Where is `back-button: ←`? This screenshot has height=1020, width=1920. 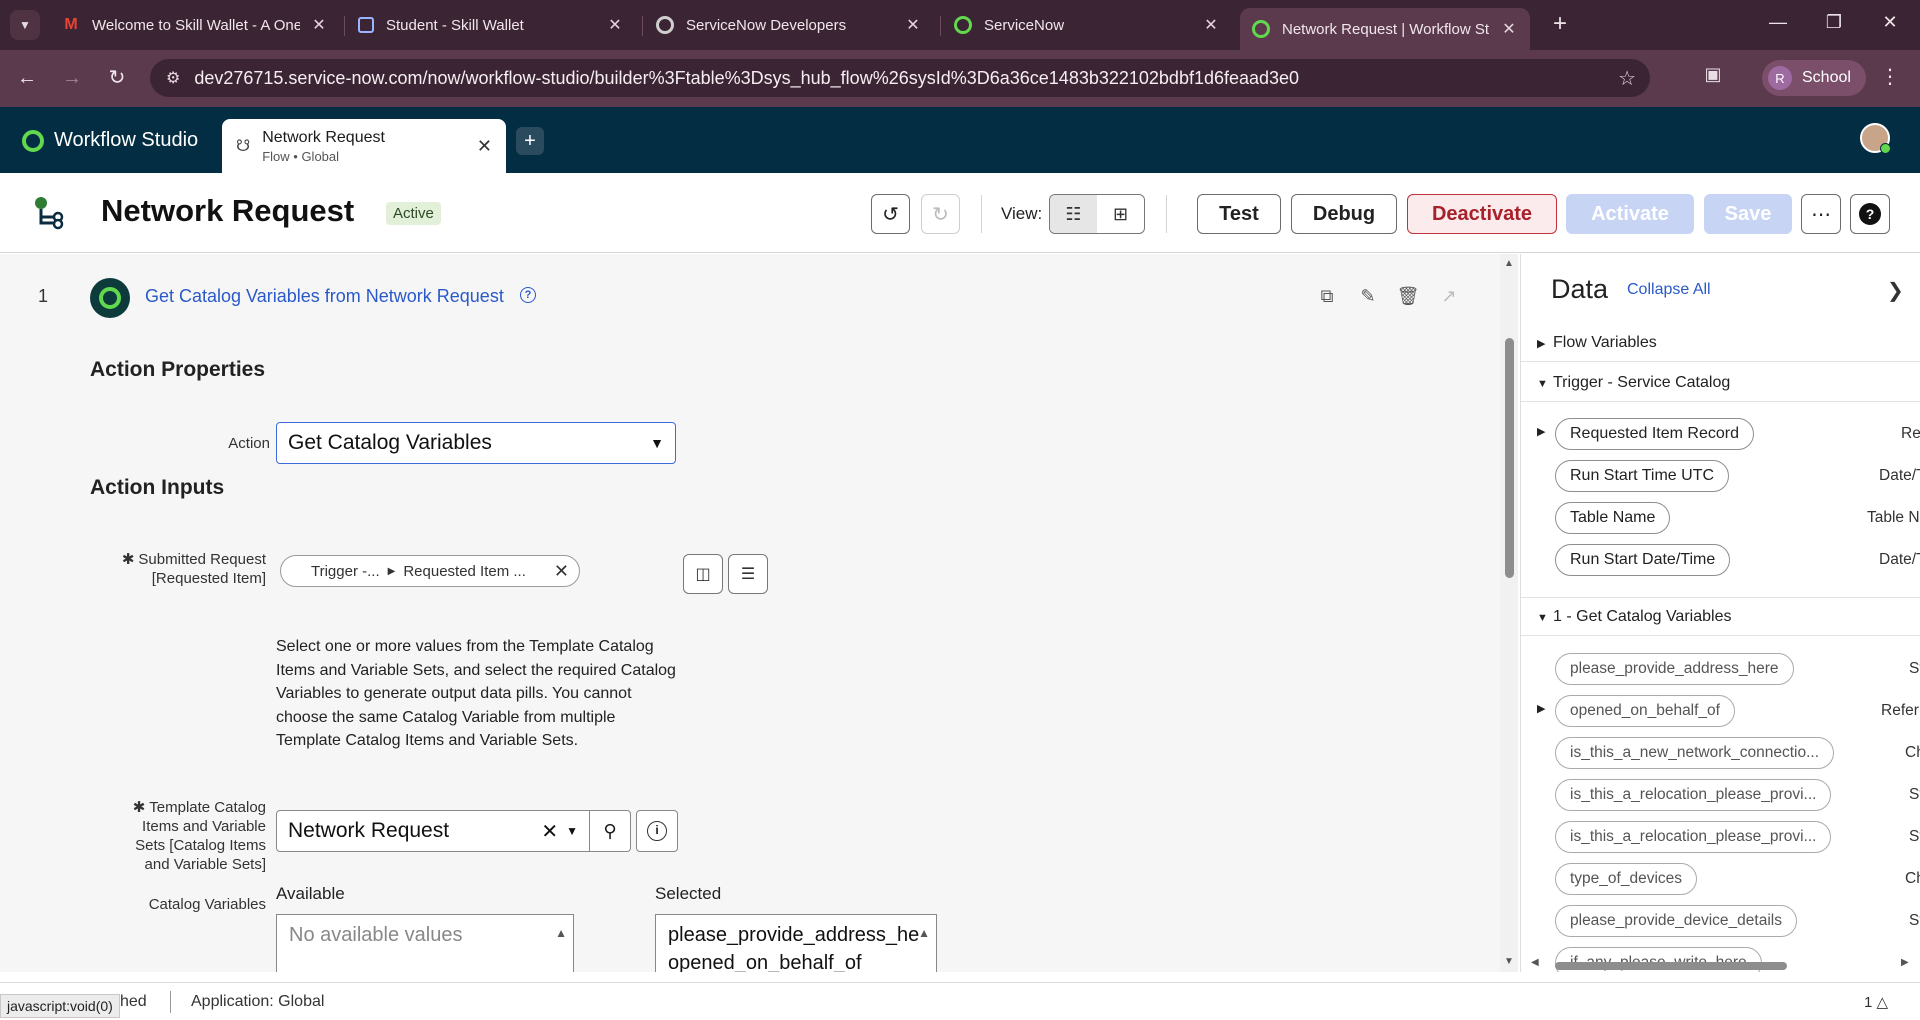
back-button: ← is located at coordinates (27, 78).